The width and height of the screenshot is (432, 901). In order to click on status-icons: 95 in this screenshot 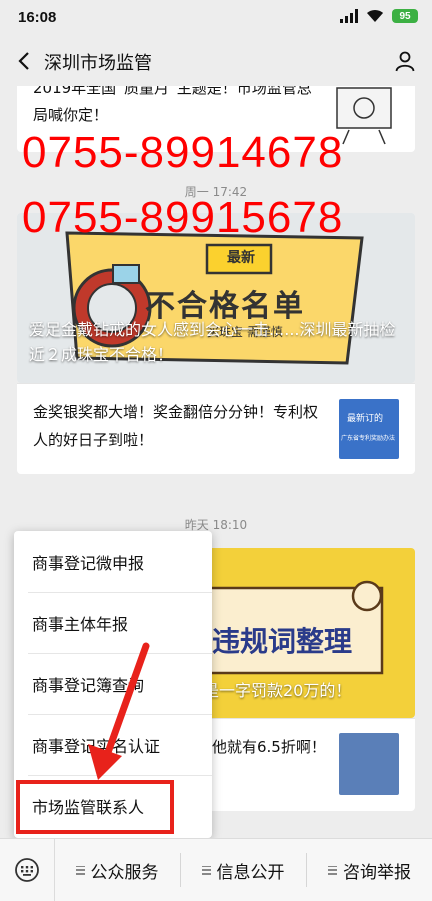, I will do `click(379, 16)`.